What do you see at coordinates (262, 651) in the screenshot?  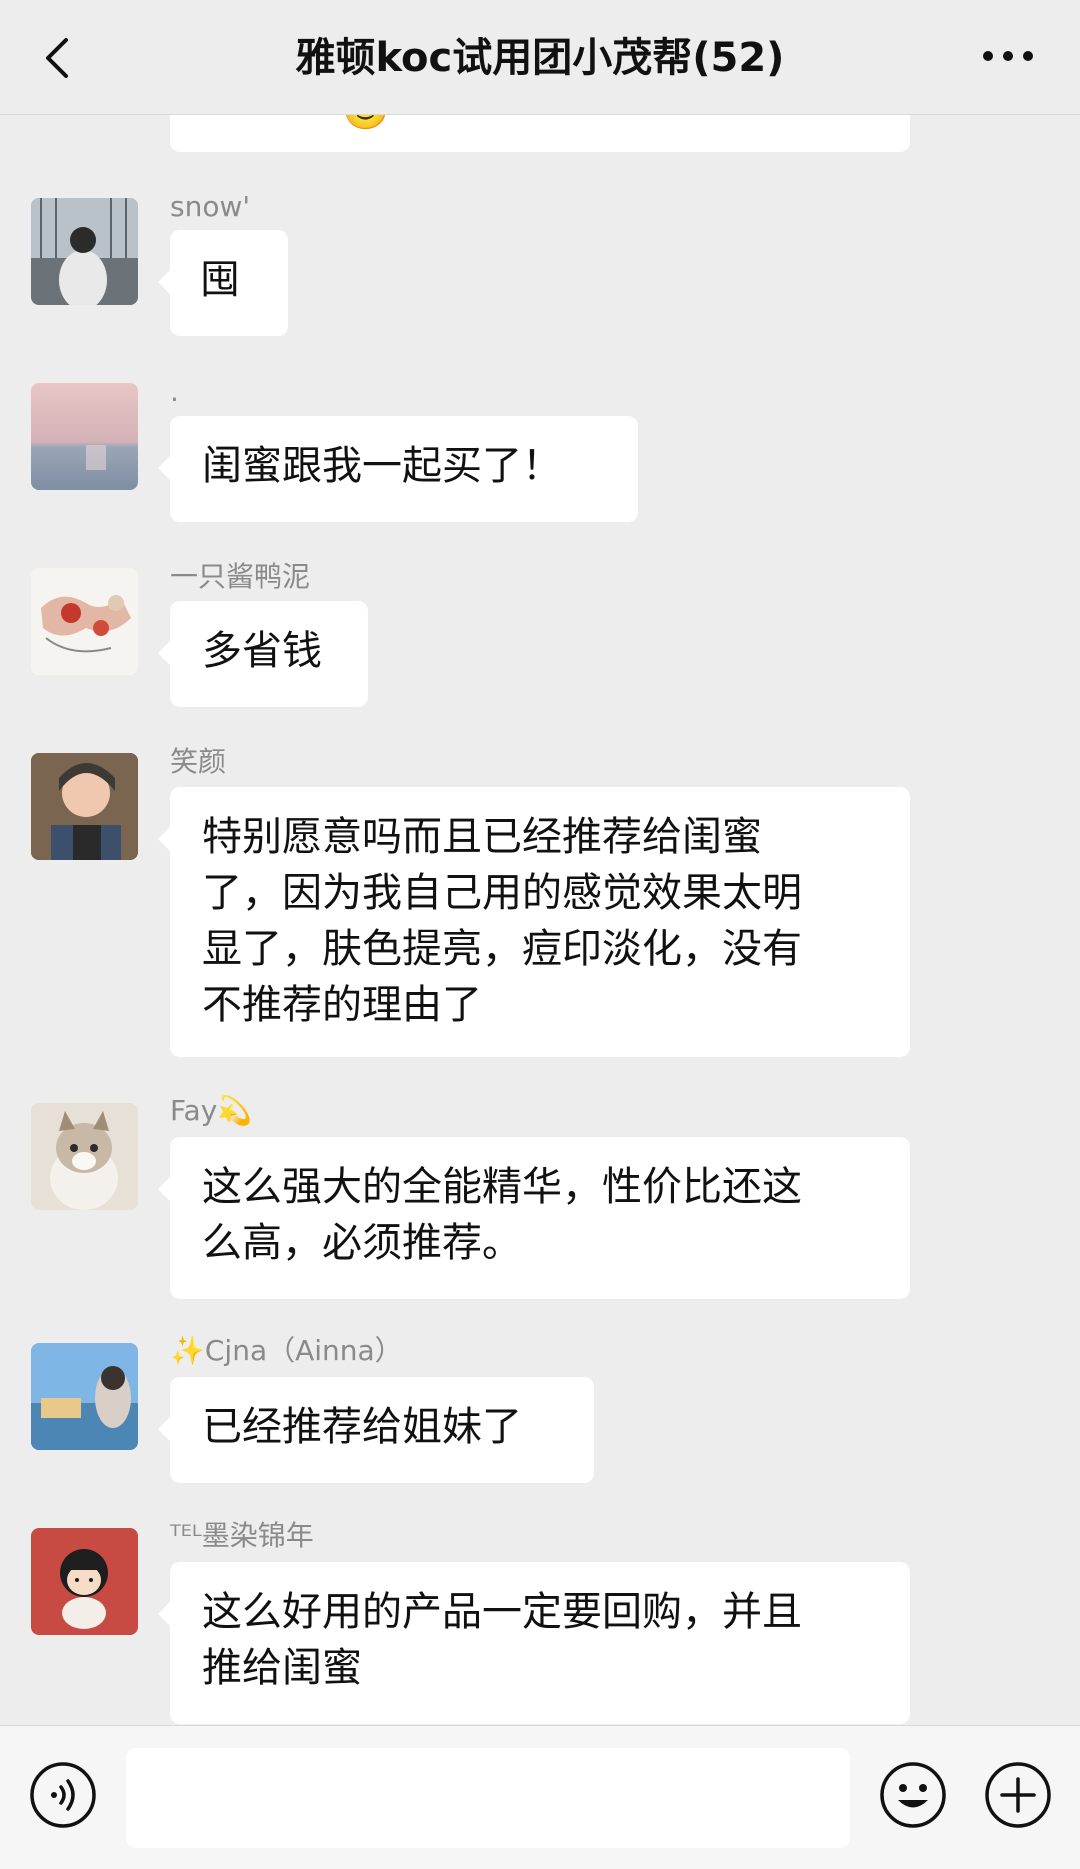 I see `message-text: 多省钱` at bounding box center [262, 651].